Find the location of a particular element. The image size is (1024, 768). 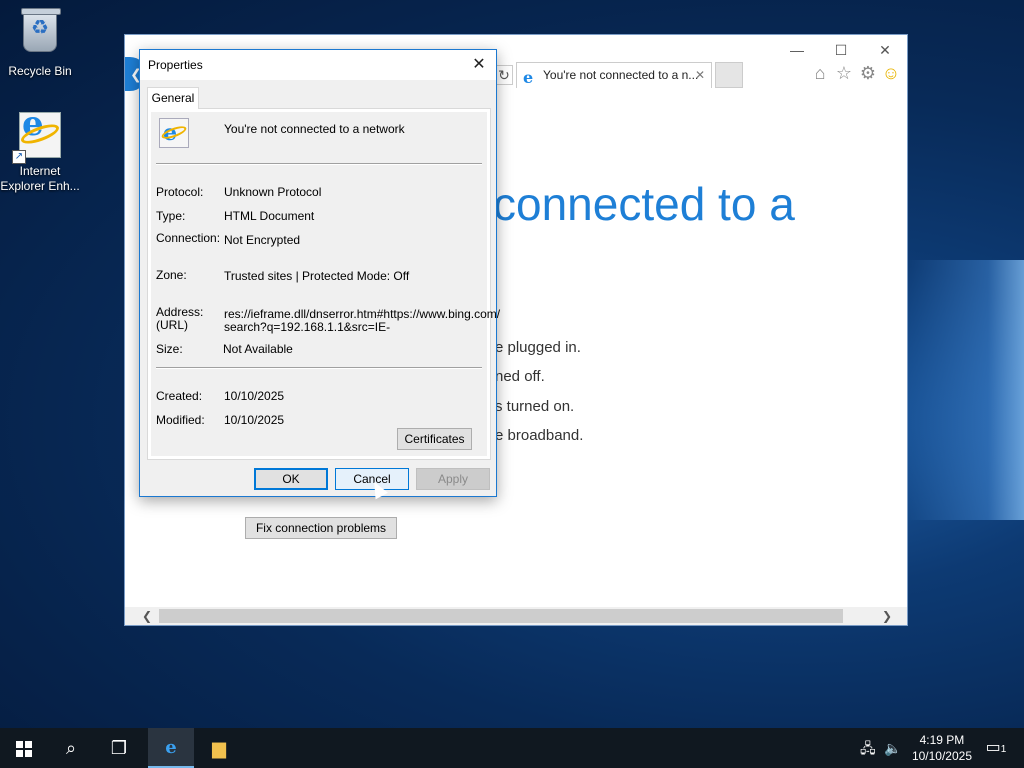

address-label: Address: is located at coordinates (180, 312).